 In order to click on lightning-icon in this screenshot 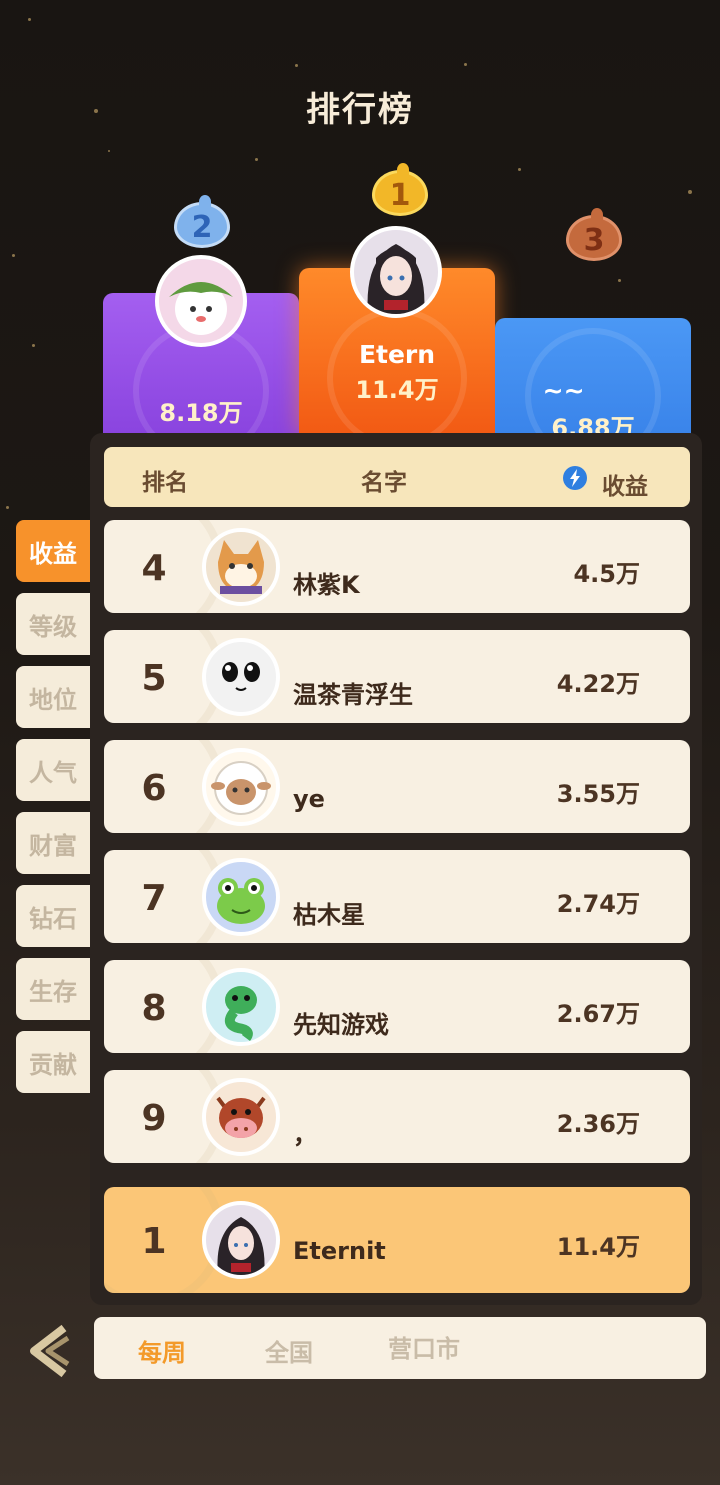, I will do `click(575, 478)`.